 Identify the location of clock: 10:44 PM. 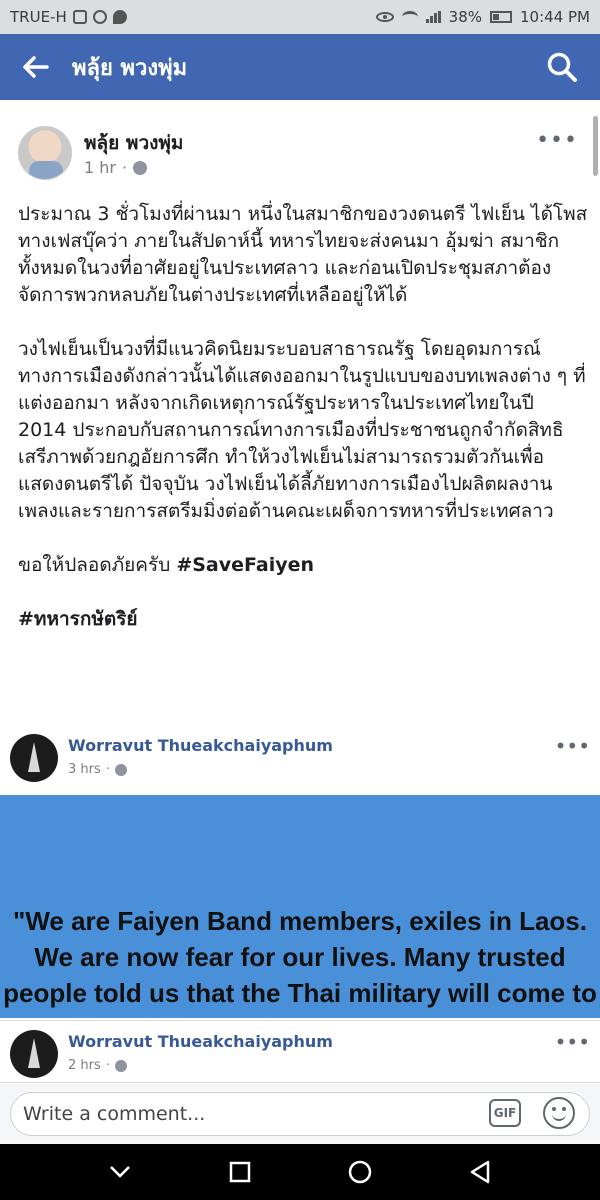
(555, 17).